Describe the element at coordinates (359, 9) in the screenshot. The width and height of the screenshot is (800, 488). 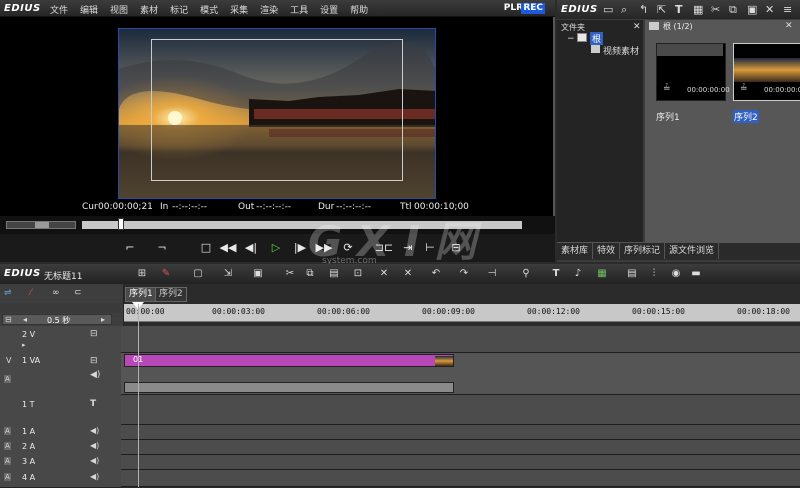
I see `menu-help: 帮助` at that location.